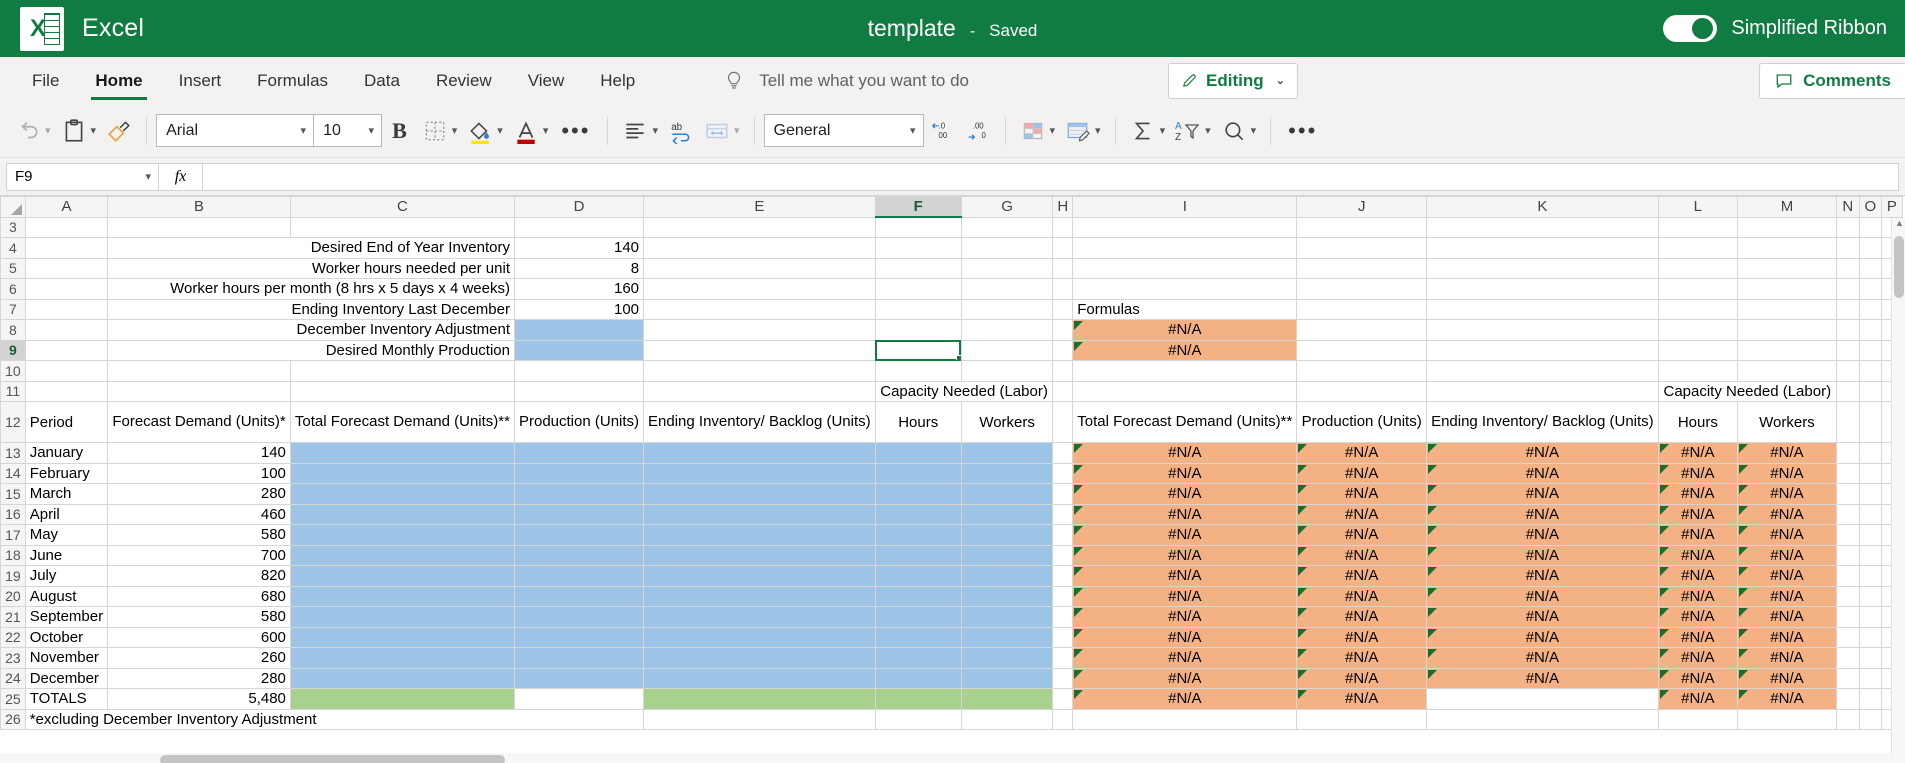 Image resolution: width=1905 pixels, height=763 pixels. I want to click on cell-G26, so click(1007, 719).